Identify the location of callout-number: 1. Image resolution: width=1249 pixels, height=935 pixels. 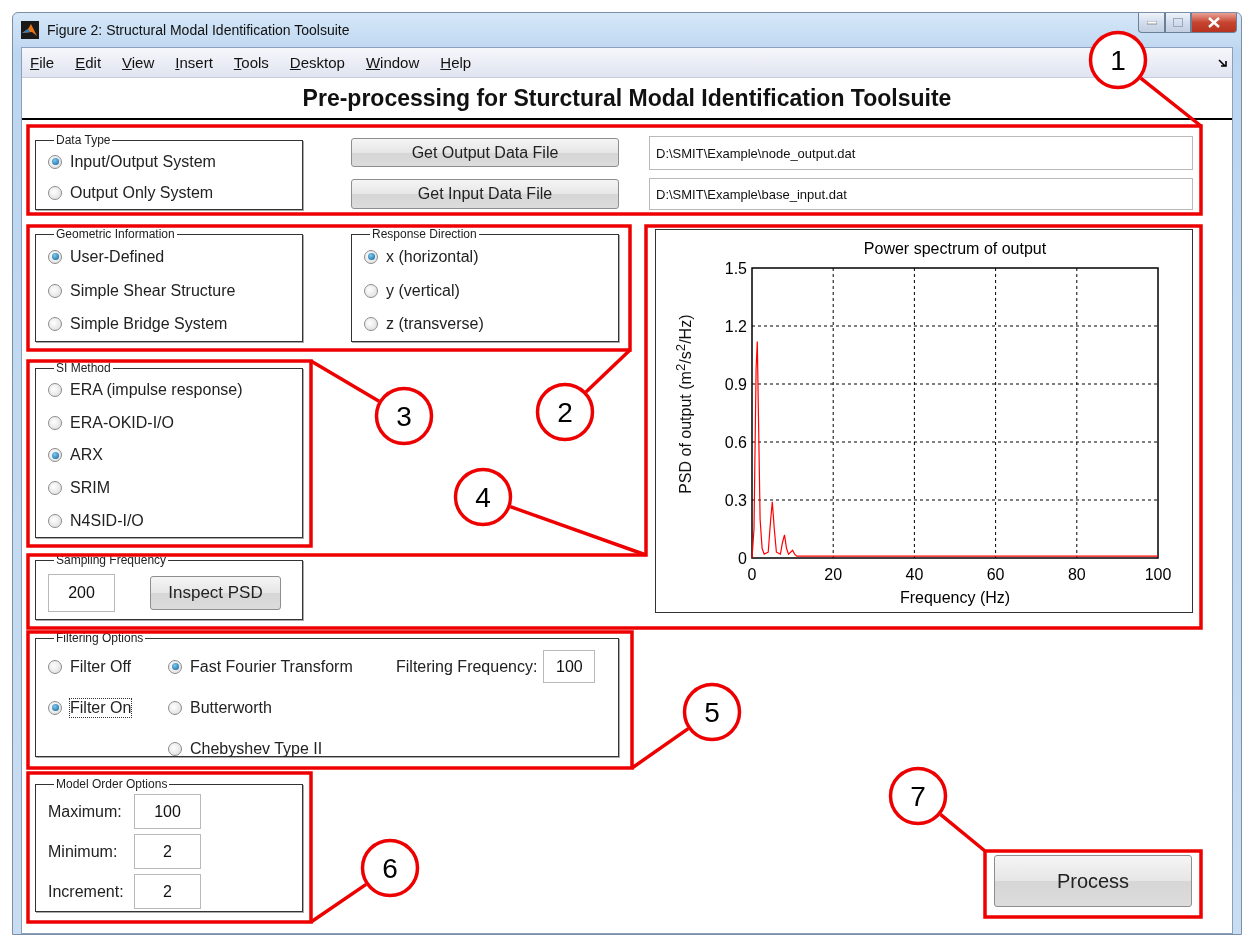
(1118, 60).